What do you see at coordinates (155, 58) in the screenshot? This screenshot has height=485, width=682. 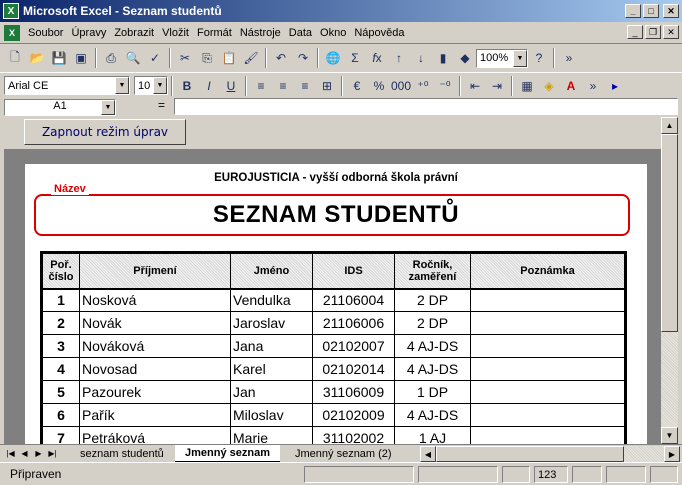 I see `spelling-icon: ✓` at bounding box center [155, 58].